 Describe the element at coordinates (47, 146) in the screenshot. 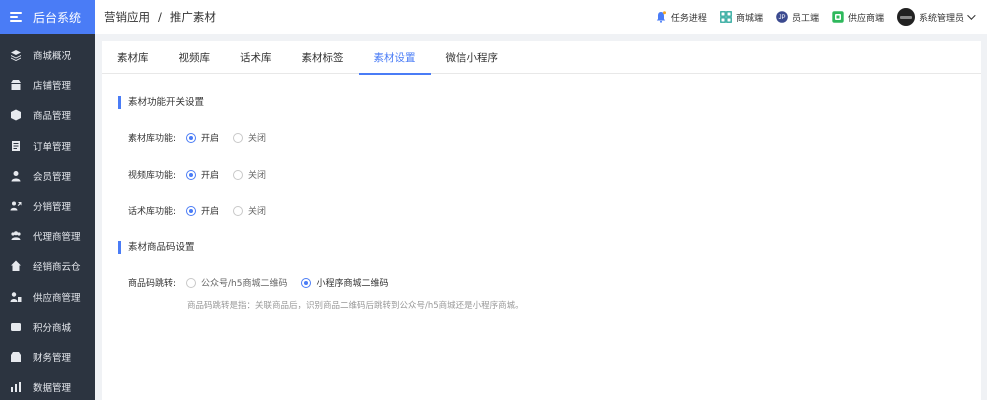

I see `sidebar-item-orders: 订单管理` at that location.